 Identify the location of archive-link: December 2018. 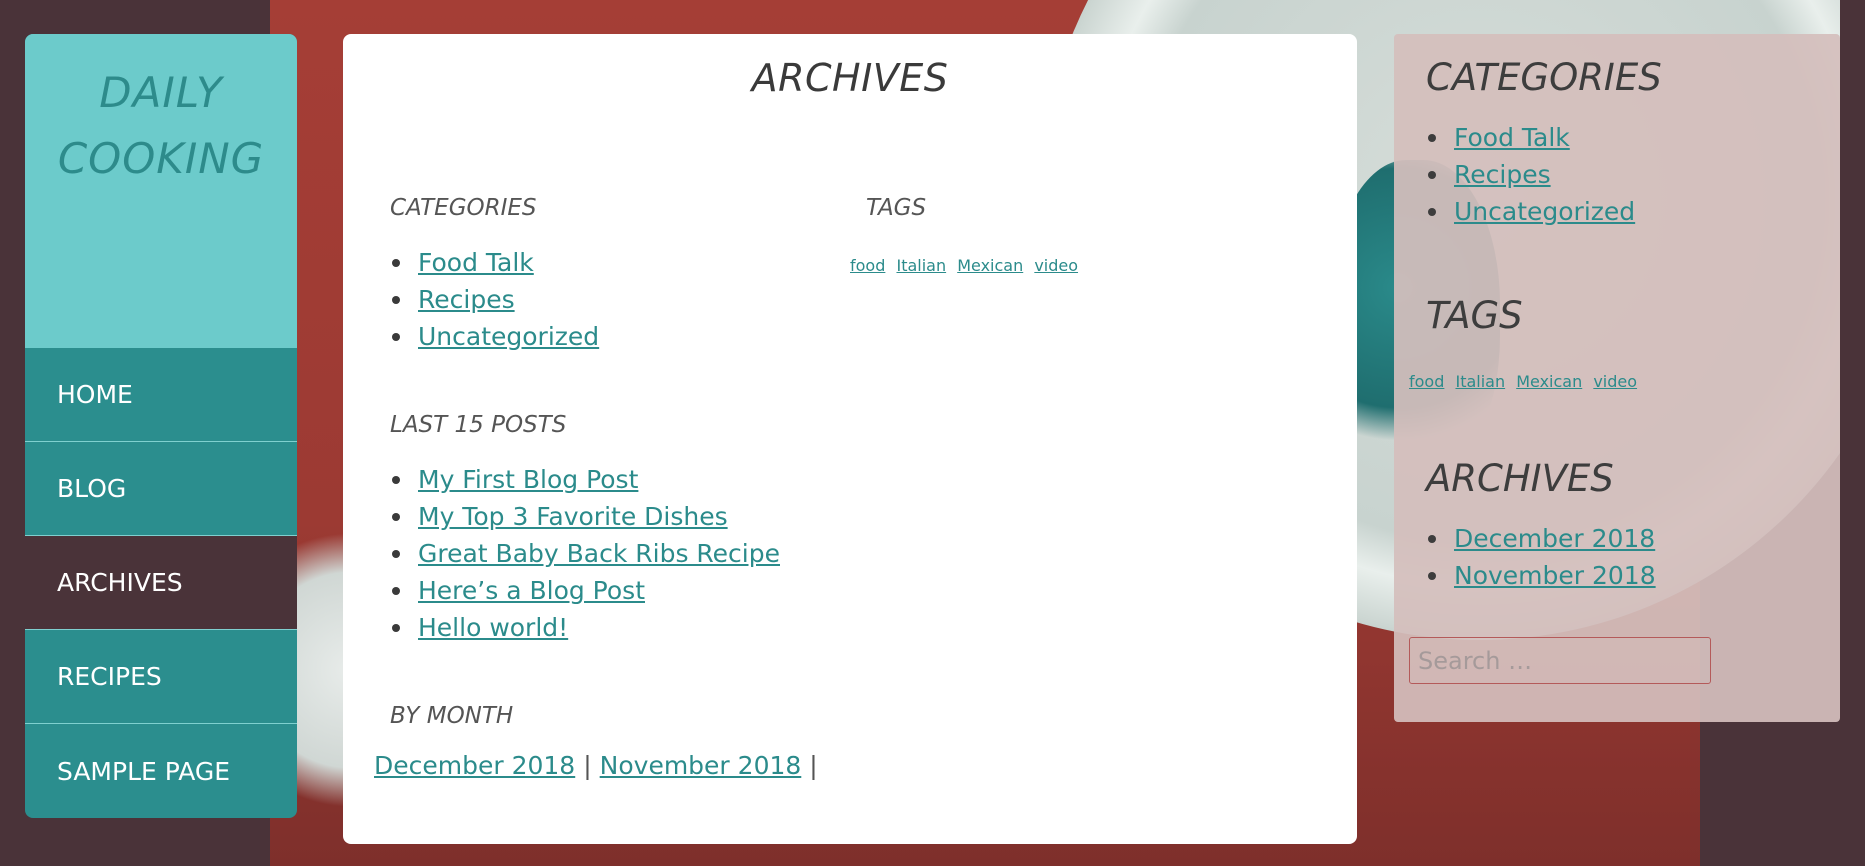
(1554, 538).